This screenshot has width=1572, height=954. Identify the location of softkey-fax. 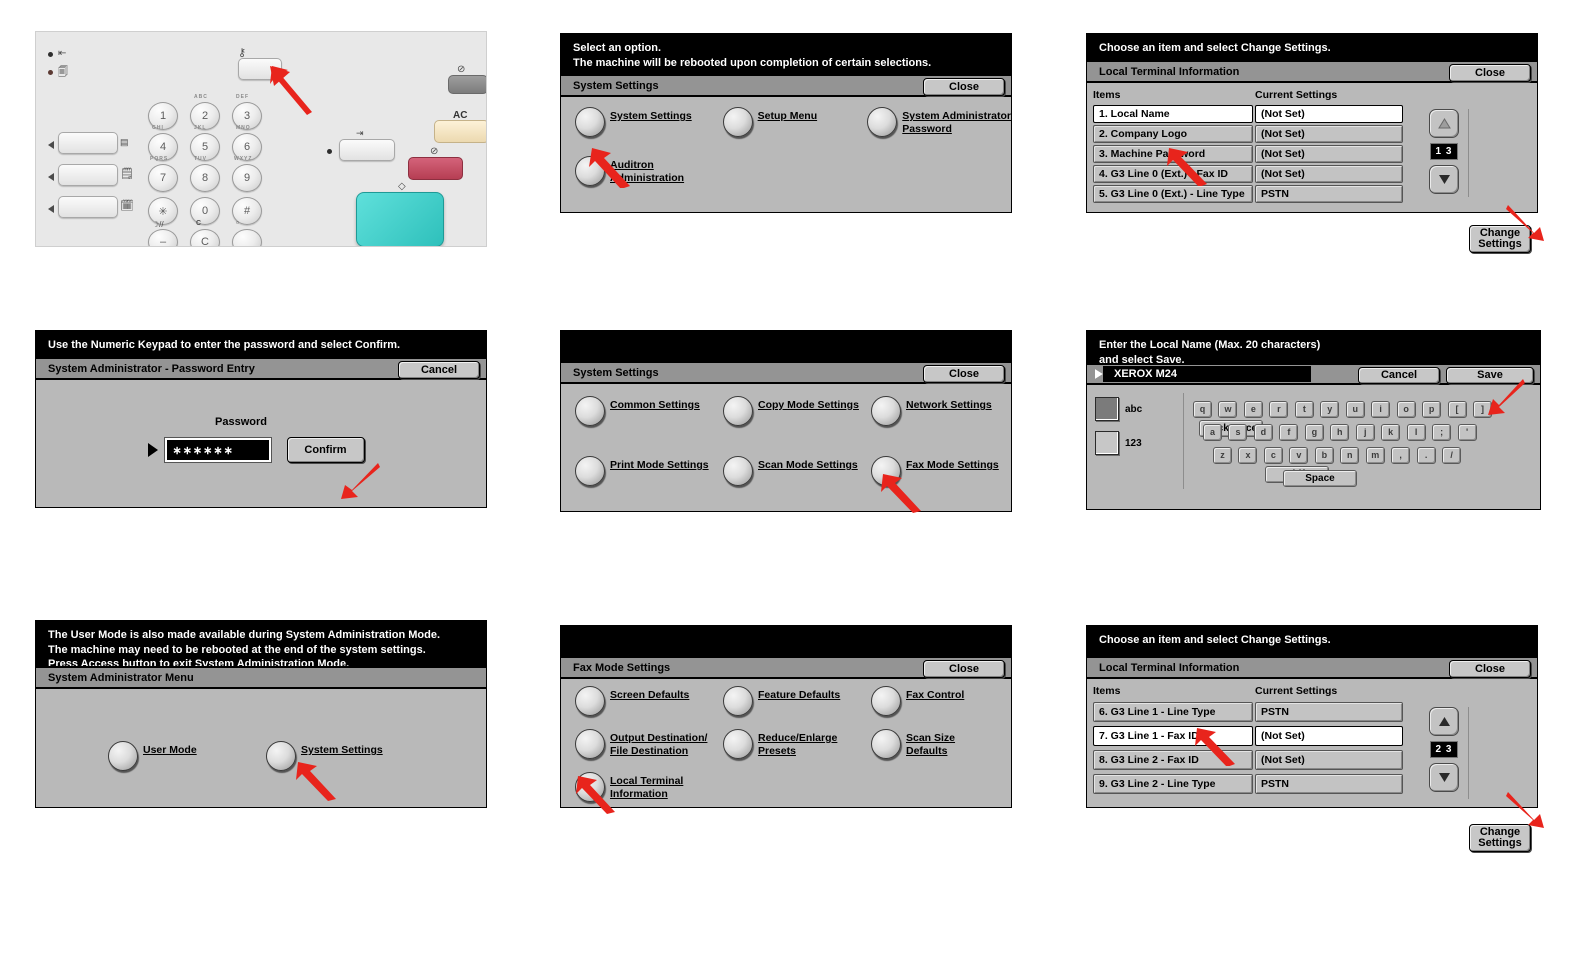
(88, 175).